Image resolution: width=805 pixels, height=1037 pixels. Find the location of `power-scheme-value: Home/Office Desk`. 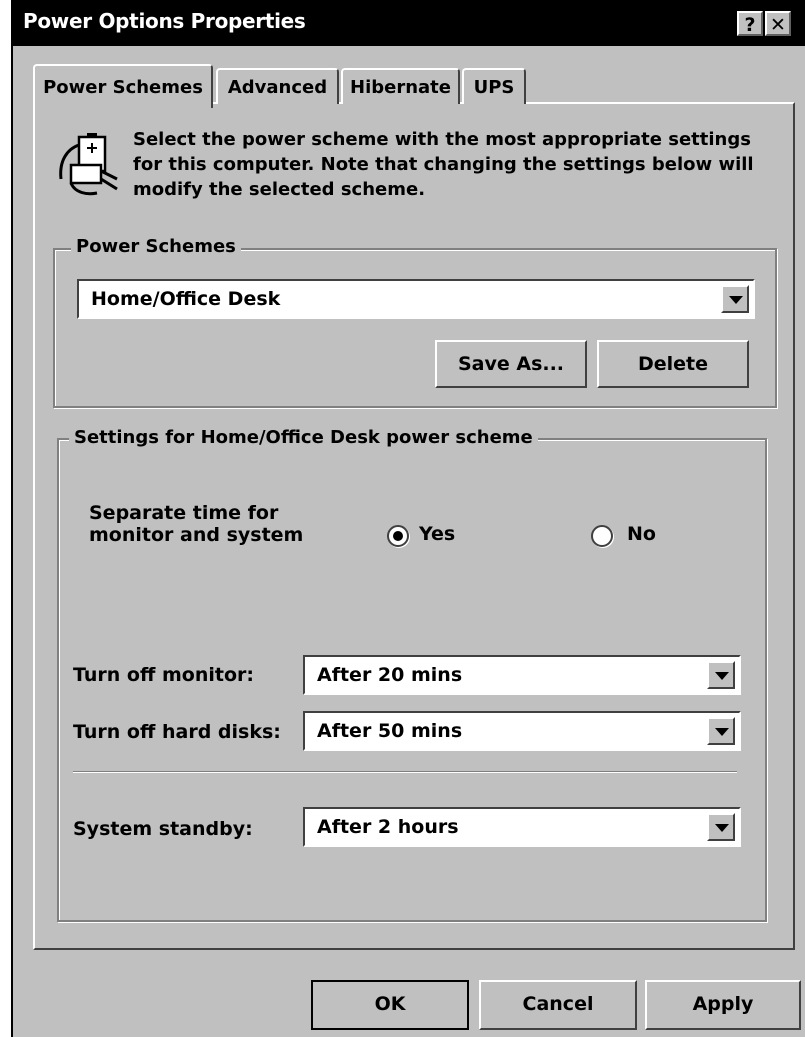

power-scheme-value: Home/Office Desk is located at coordinates (186, 299).